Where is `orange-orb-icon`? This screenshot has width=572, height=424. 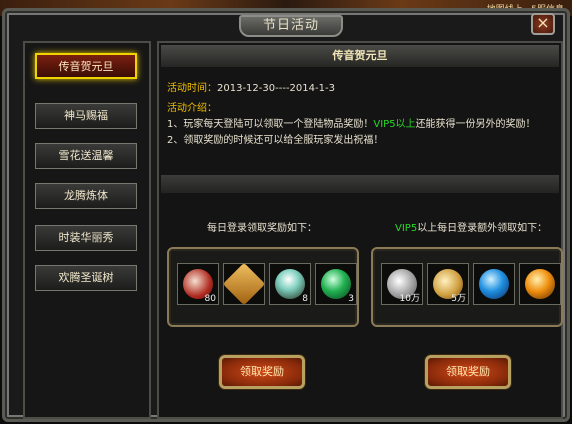 orange-orb-icon is located at coordinates (540, 284).